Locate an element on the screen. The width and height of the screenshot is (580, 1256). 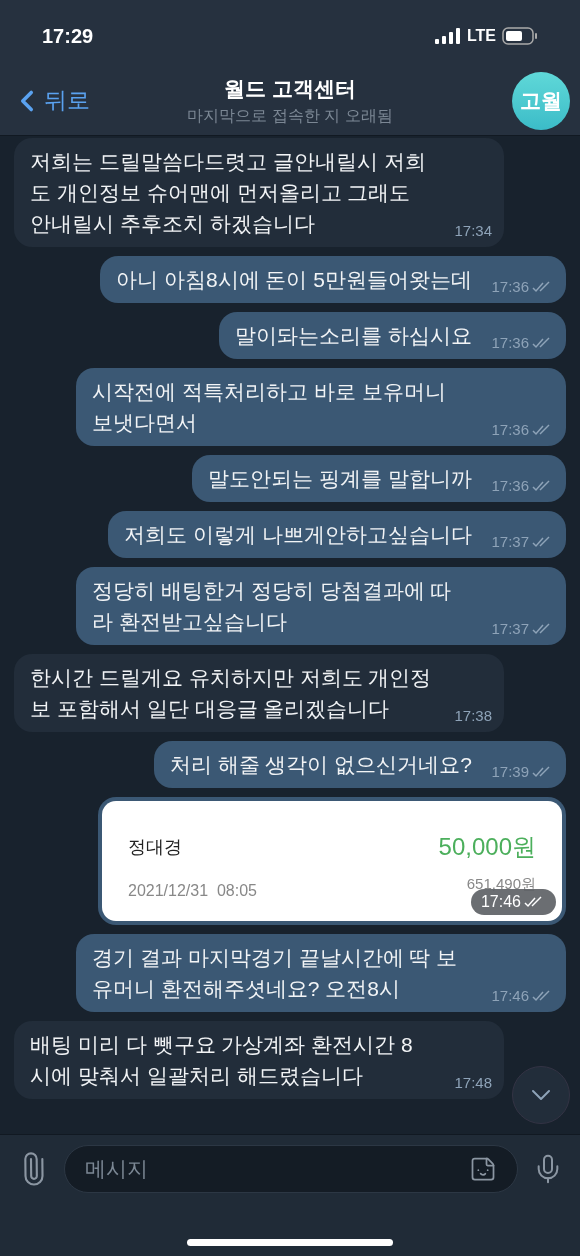
sender-name: 정대경 is located at coordinates (155, 847).